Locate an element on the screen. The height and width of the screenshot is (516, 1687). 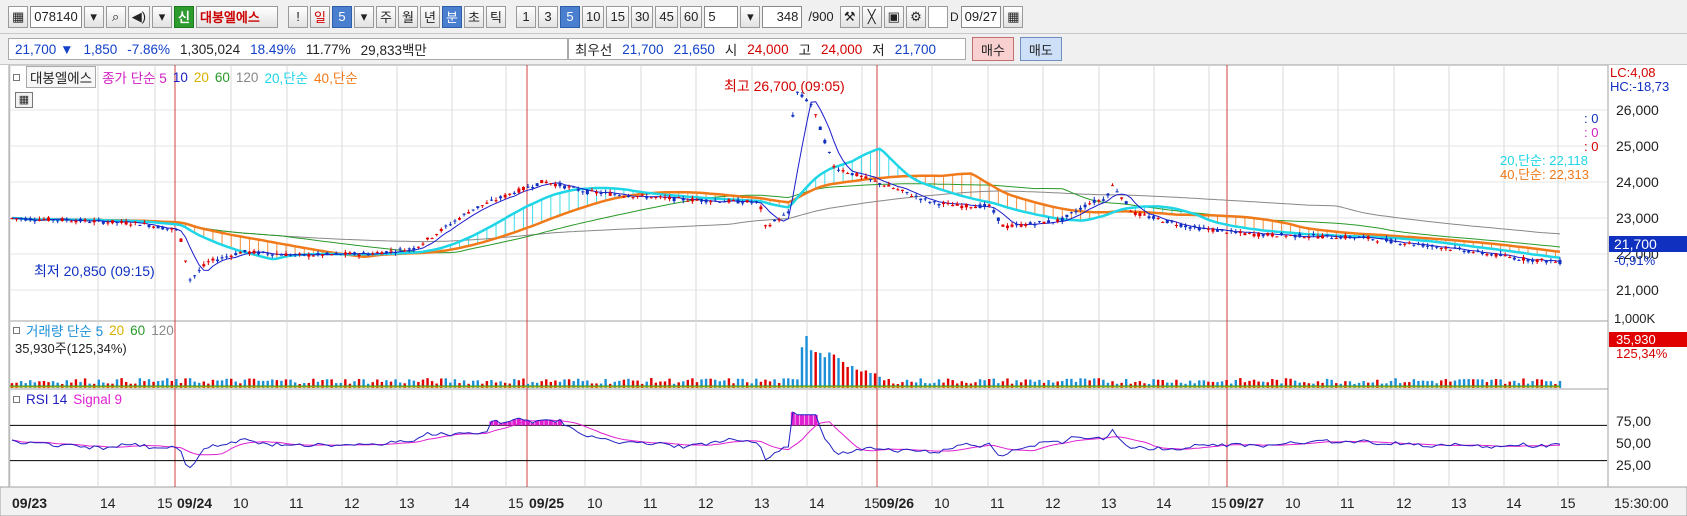
period-minute: 분 is located at coordinates (452, 16).